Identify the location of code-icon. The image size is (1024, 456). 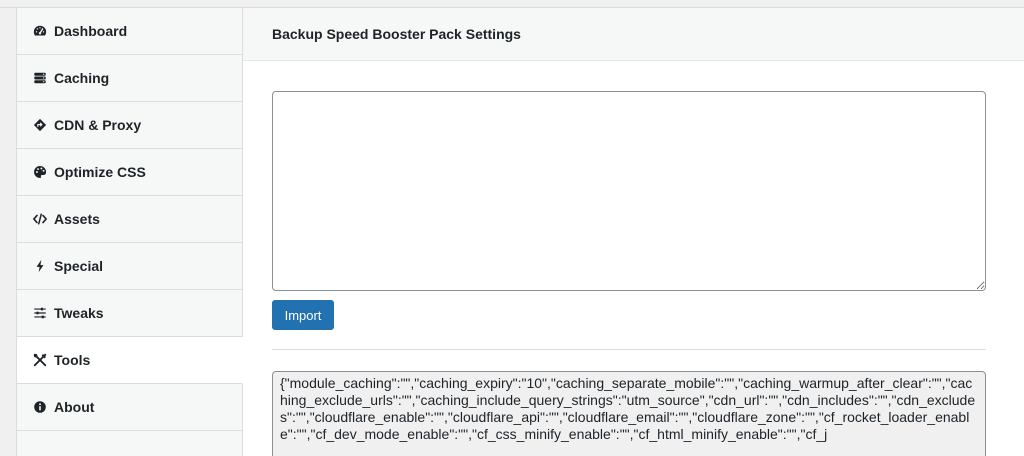
(39, 219).